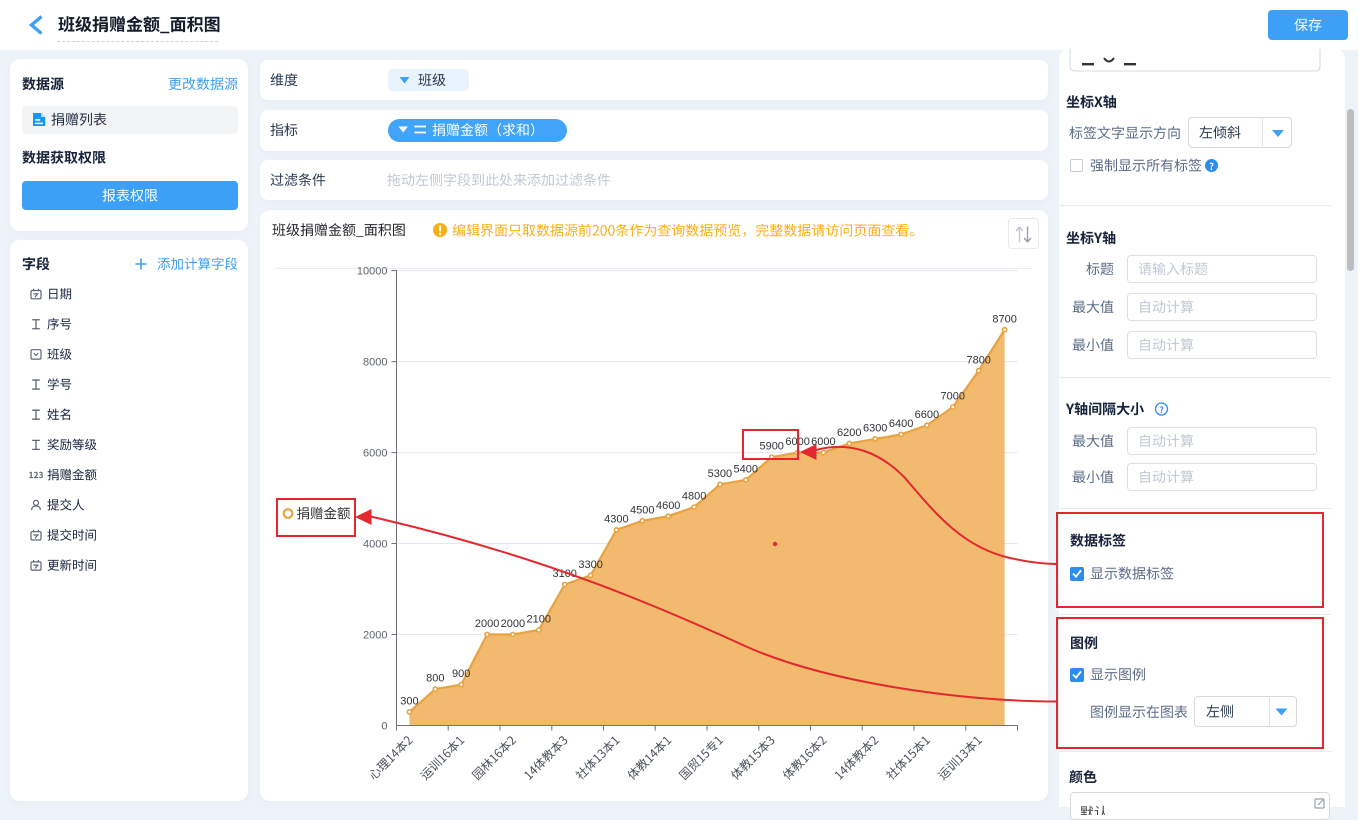 This screenshot has width=1358, height=820. Describe the element at coordinates (953, 397) in the screenshot. I see `svg-text: 7000` at that location.